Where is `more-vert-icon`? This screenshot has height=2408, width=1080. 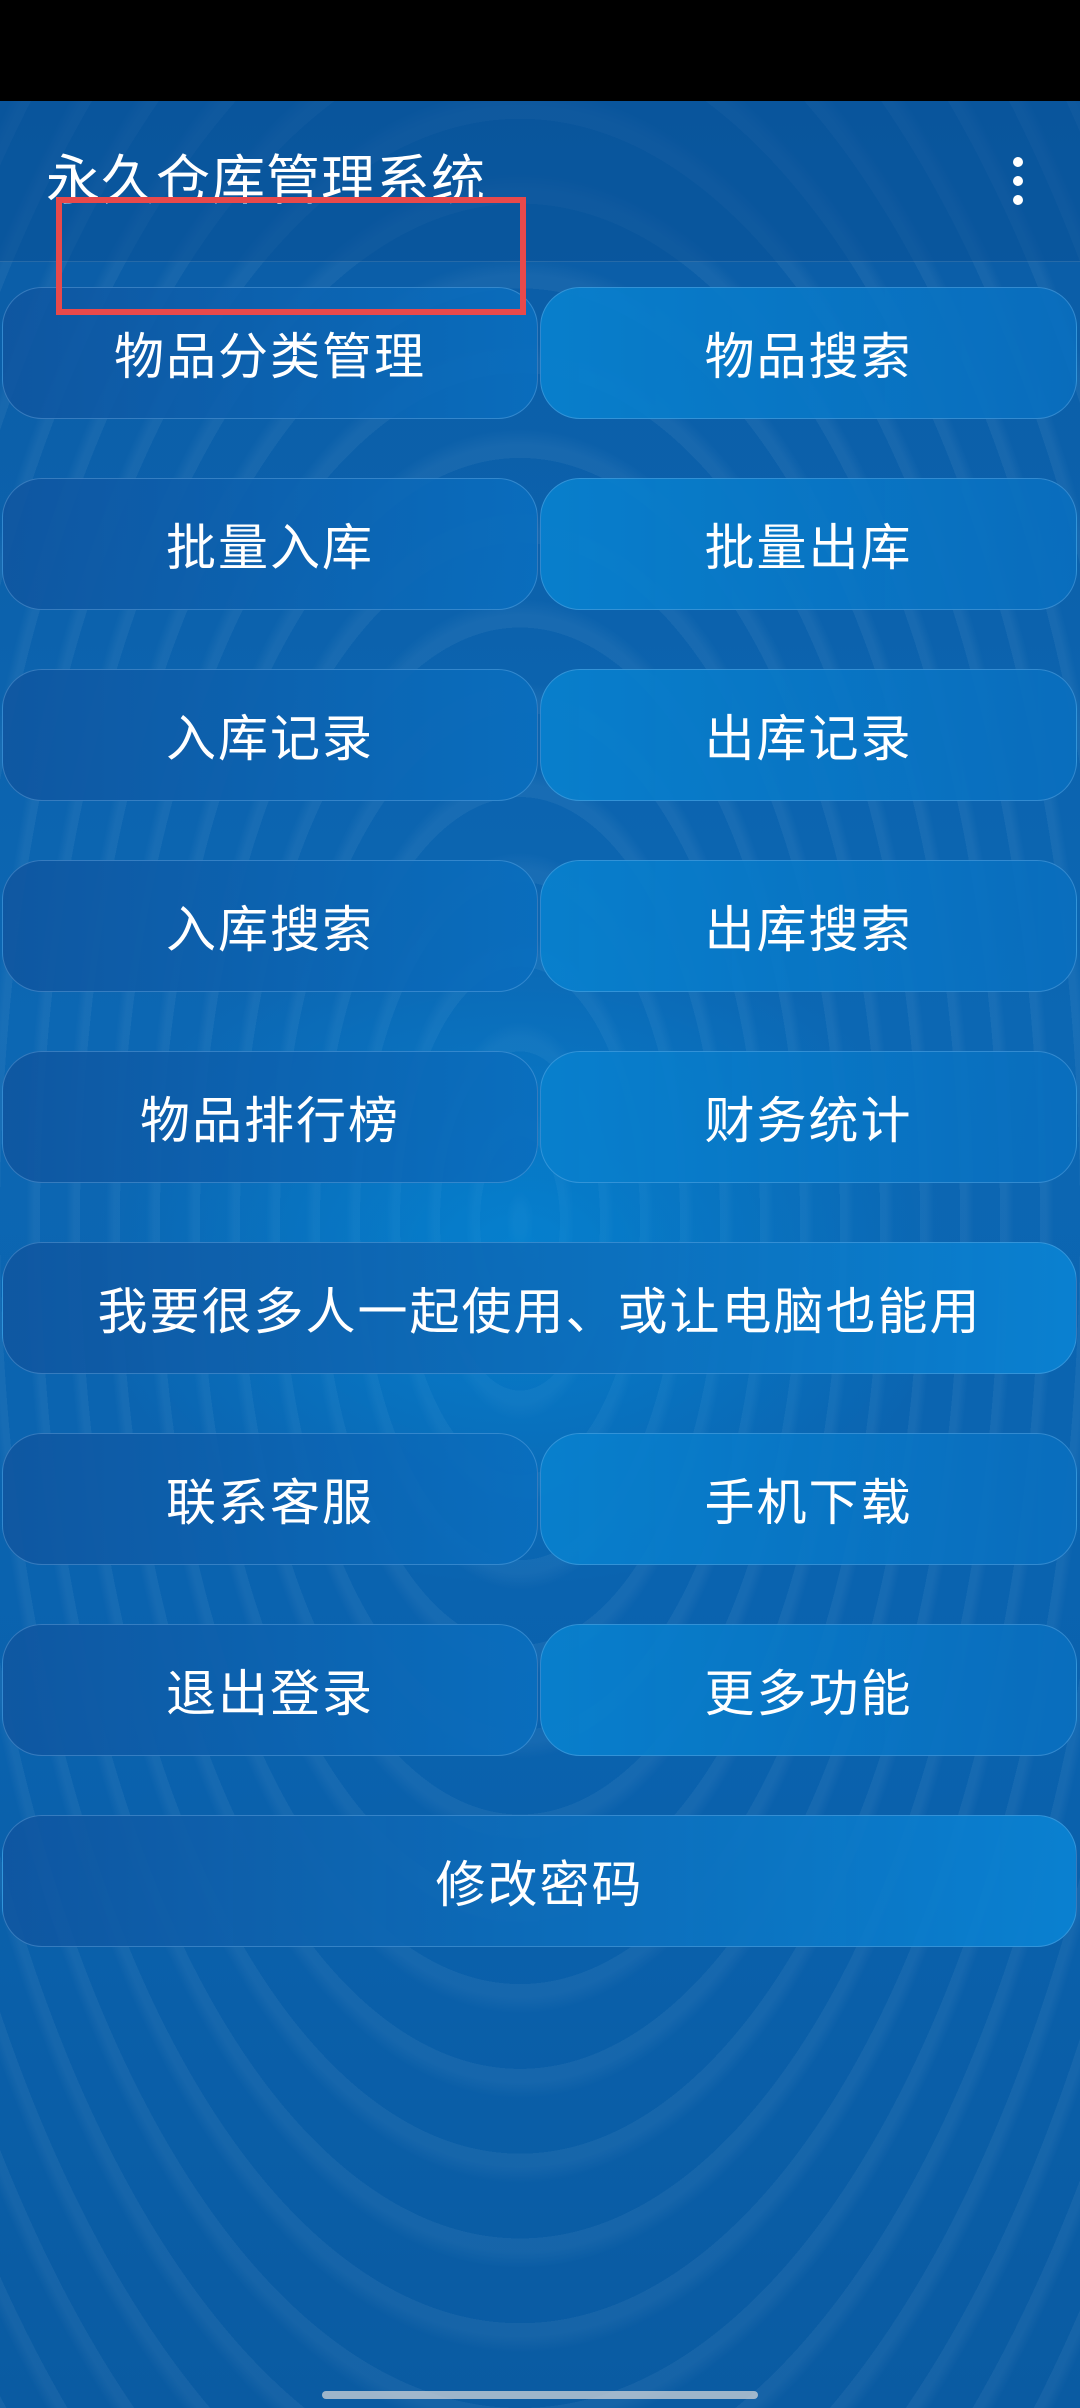
more-vert-icon is located at coordinates (1018, 181).